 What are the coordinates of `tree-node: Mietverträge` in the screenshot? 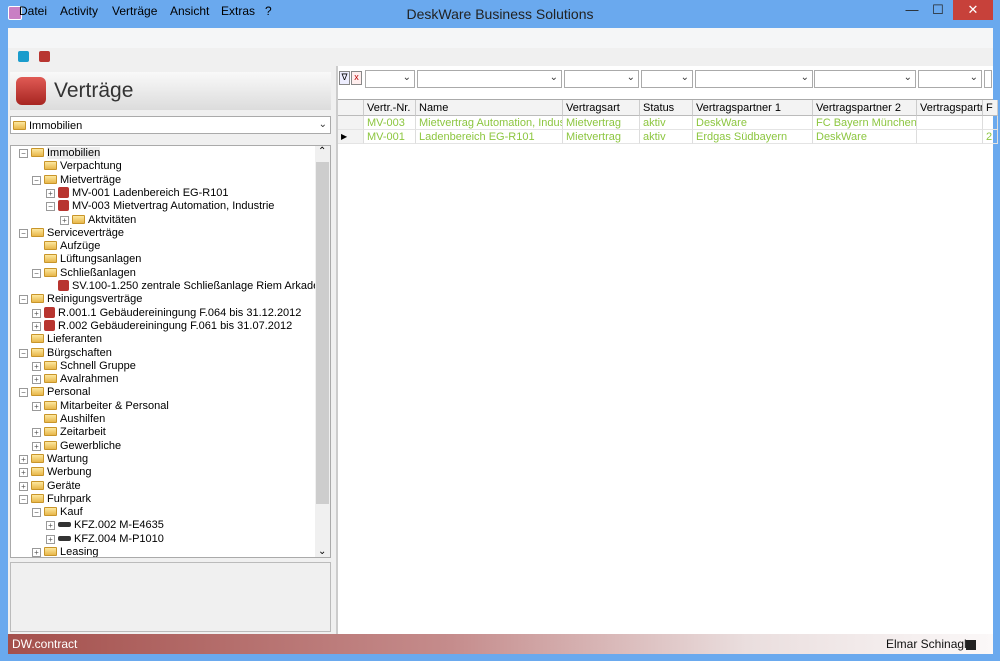 It's located at (82, 180).